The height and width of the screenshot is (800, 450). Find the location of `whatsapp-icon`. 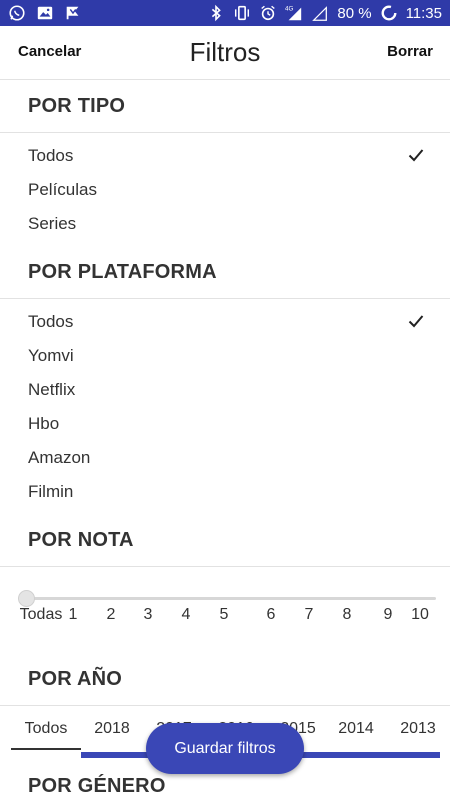

whatsapp-icon is located at coordinates (17, 13).